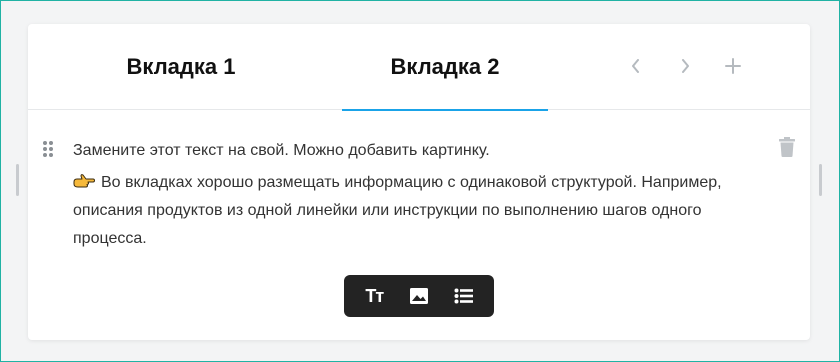 The image size is (840, 362). I want to click on chevron-left-icon, so click(636, 66).